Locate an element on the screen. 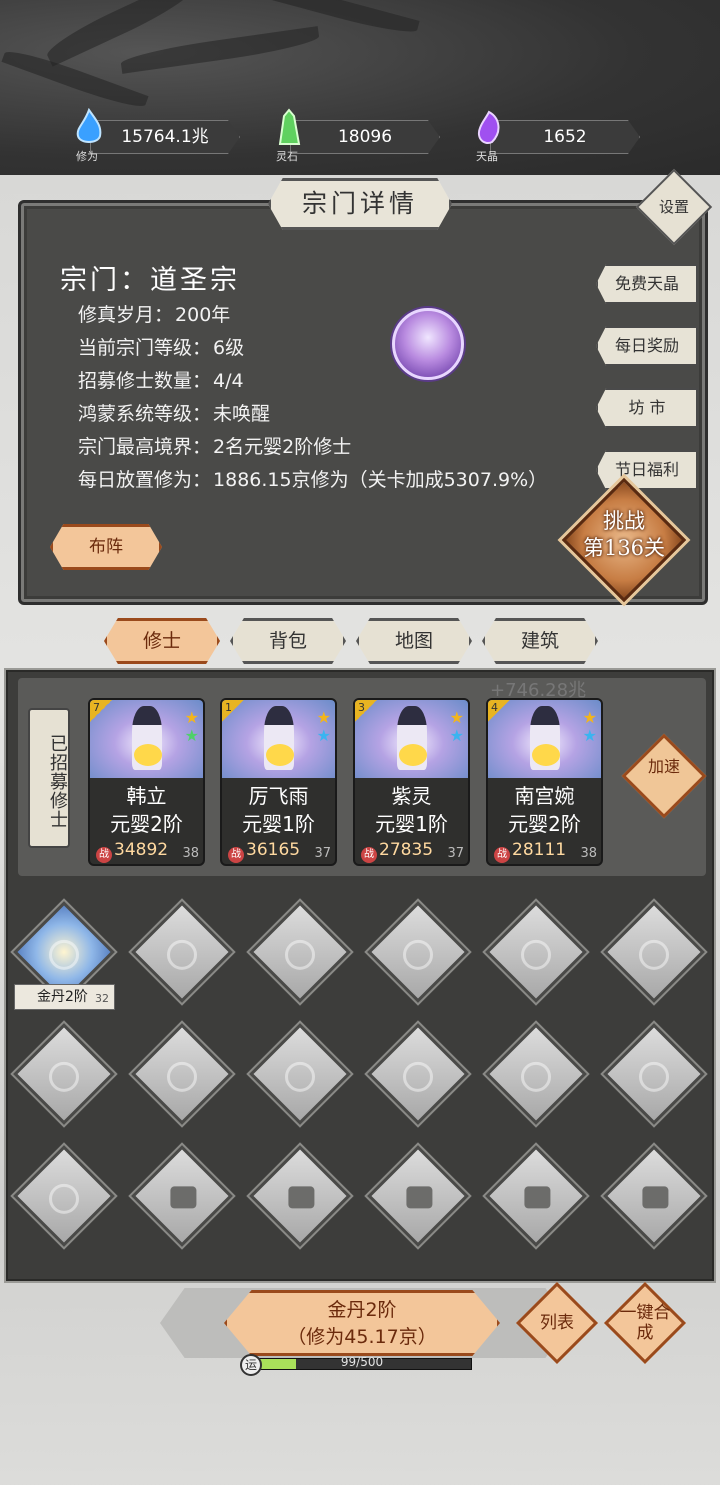  cultivator-name: 厉飞雨 is located at coordinates (278, 796).